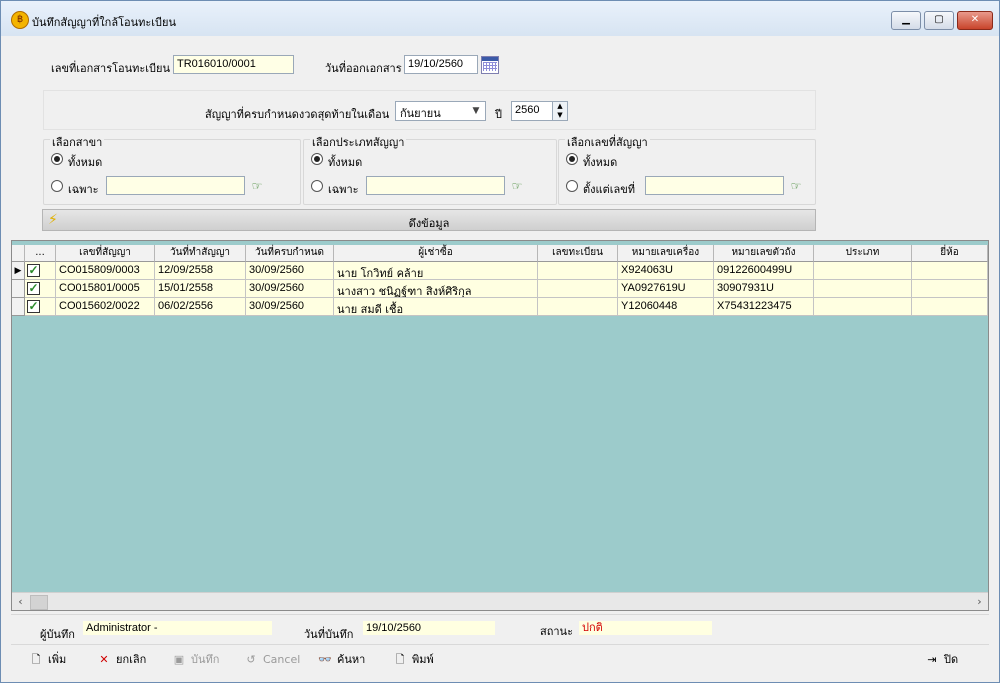 The image size is (1000, 683). What do you see at coordinates (57, 634) in the screenshot?
I see `recorder-label: ผู้บันทึก` at bounding box center [57, 634].